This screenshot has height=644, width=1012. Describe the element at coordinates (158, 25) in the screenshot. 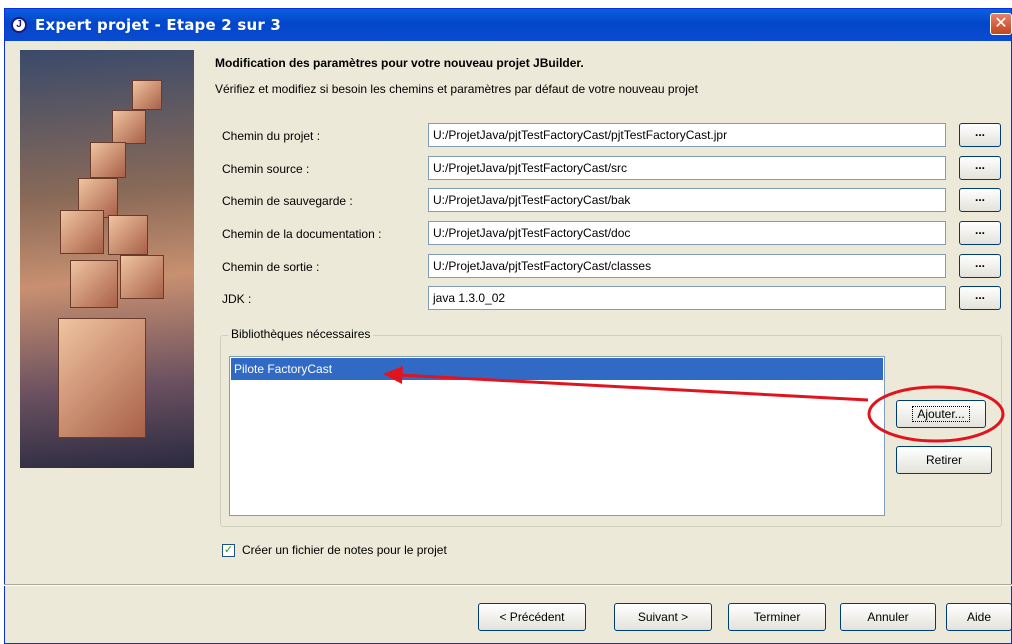

I see `window-title: Expert projet - Etape 2 sur 3` at that location.